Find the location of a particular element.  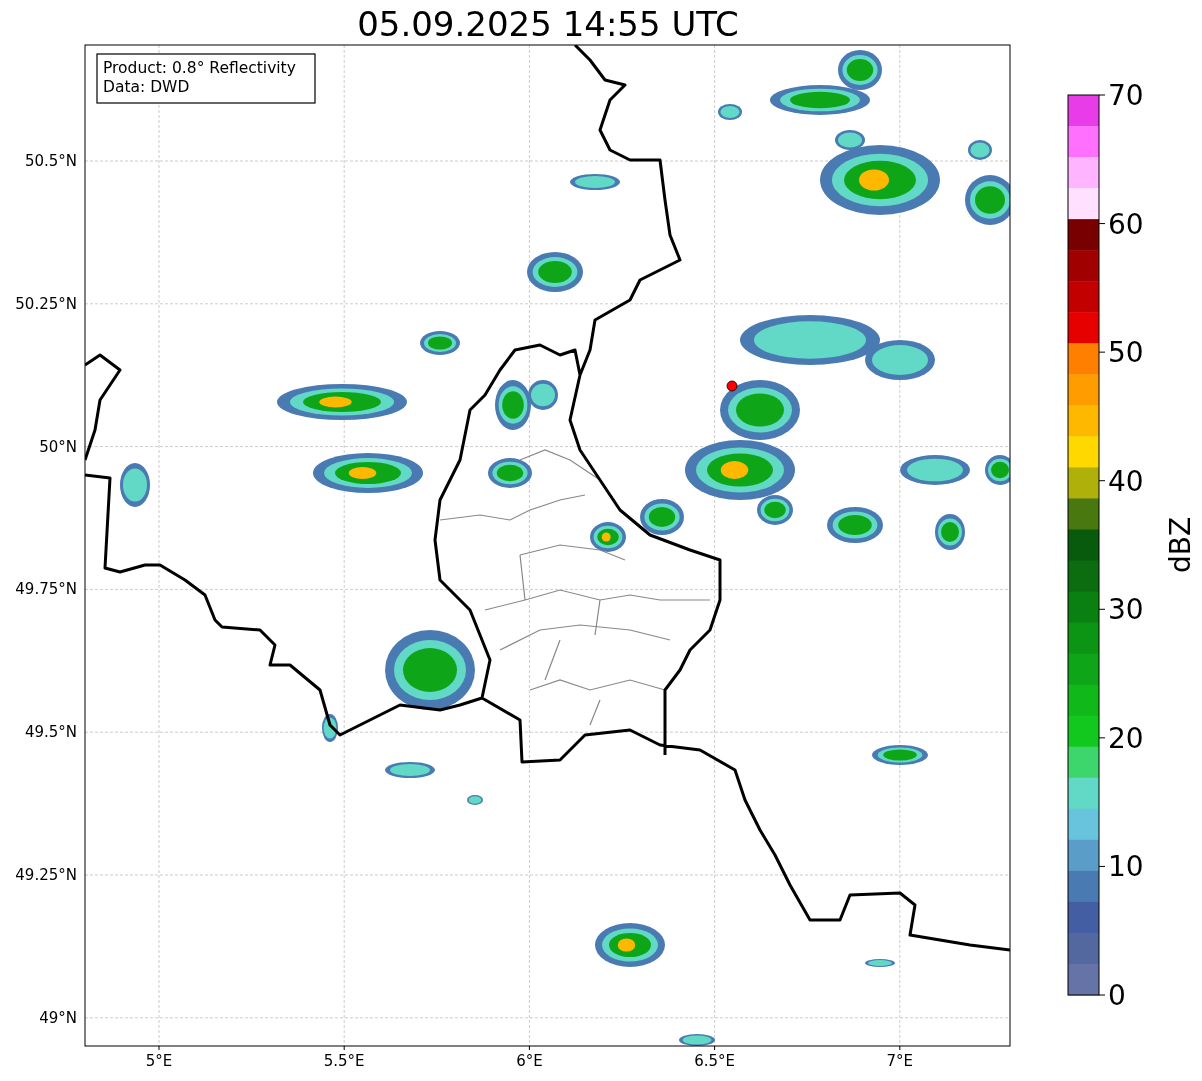

tick-label: 30 is located at coordinates (1126, 610).